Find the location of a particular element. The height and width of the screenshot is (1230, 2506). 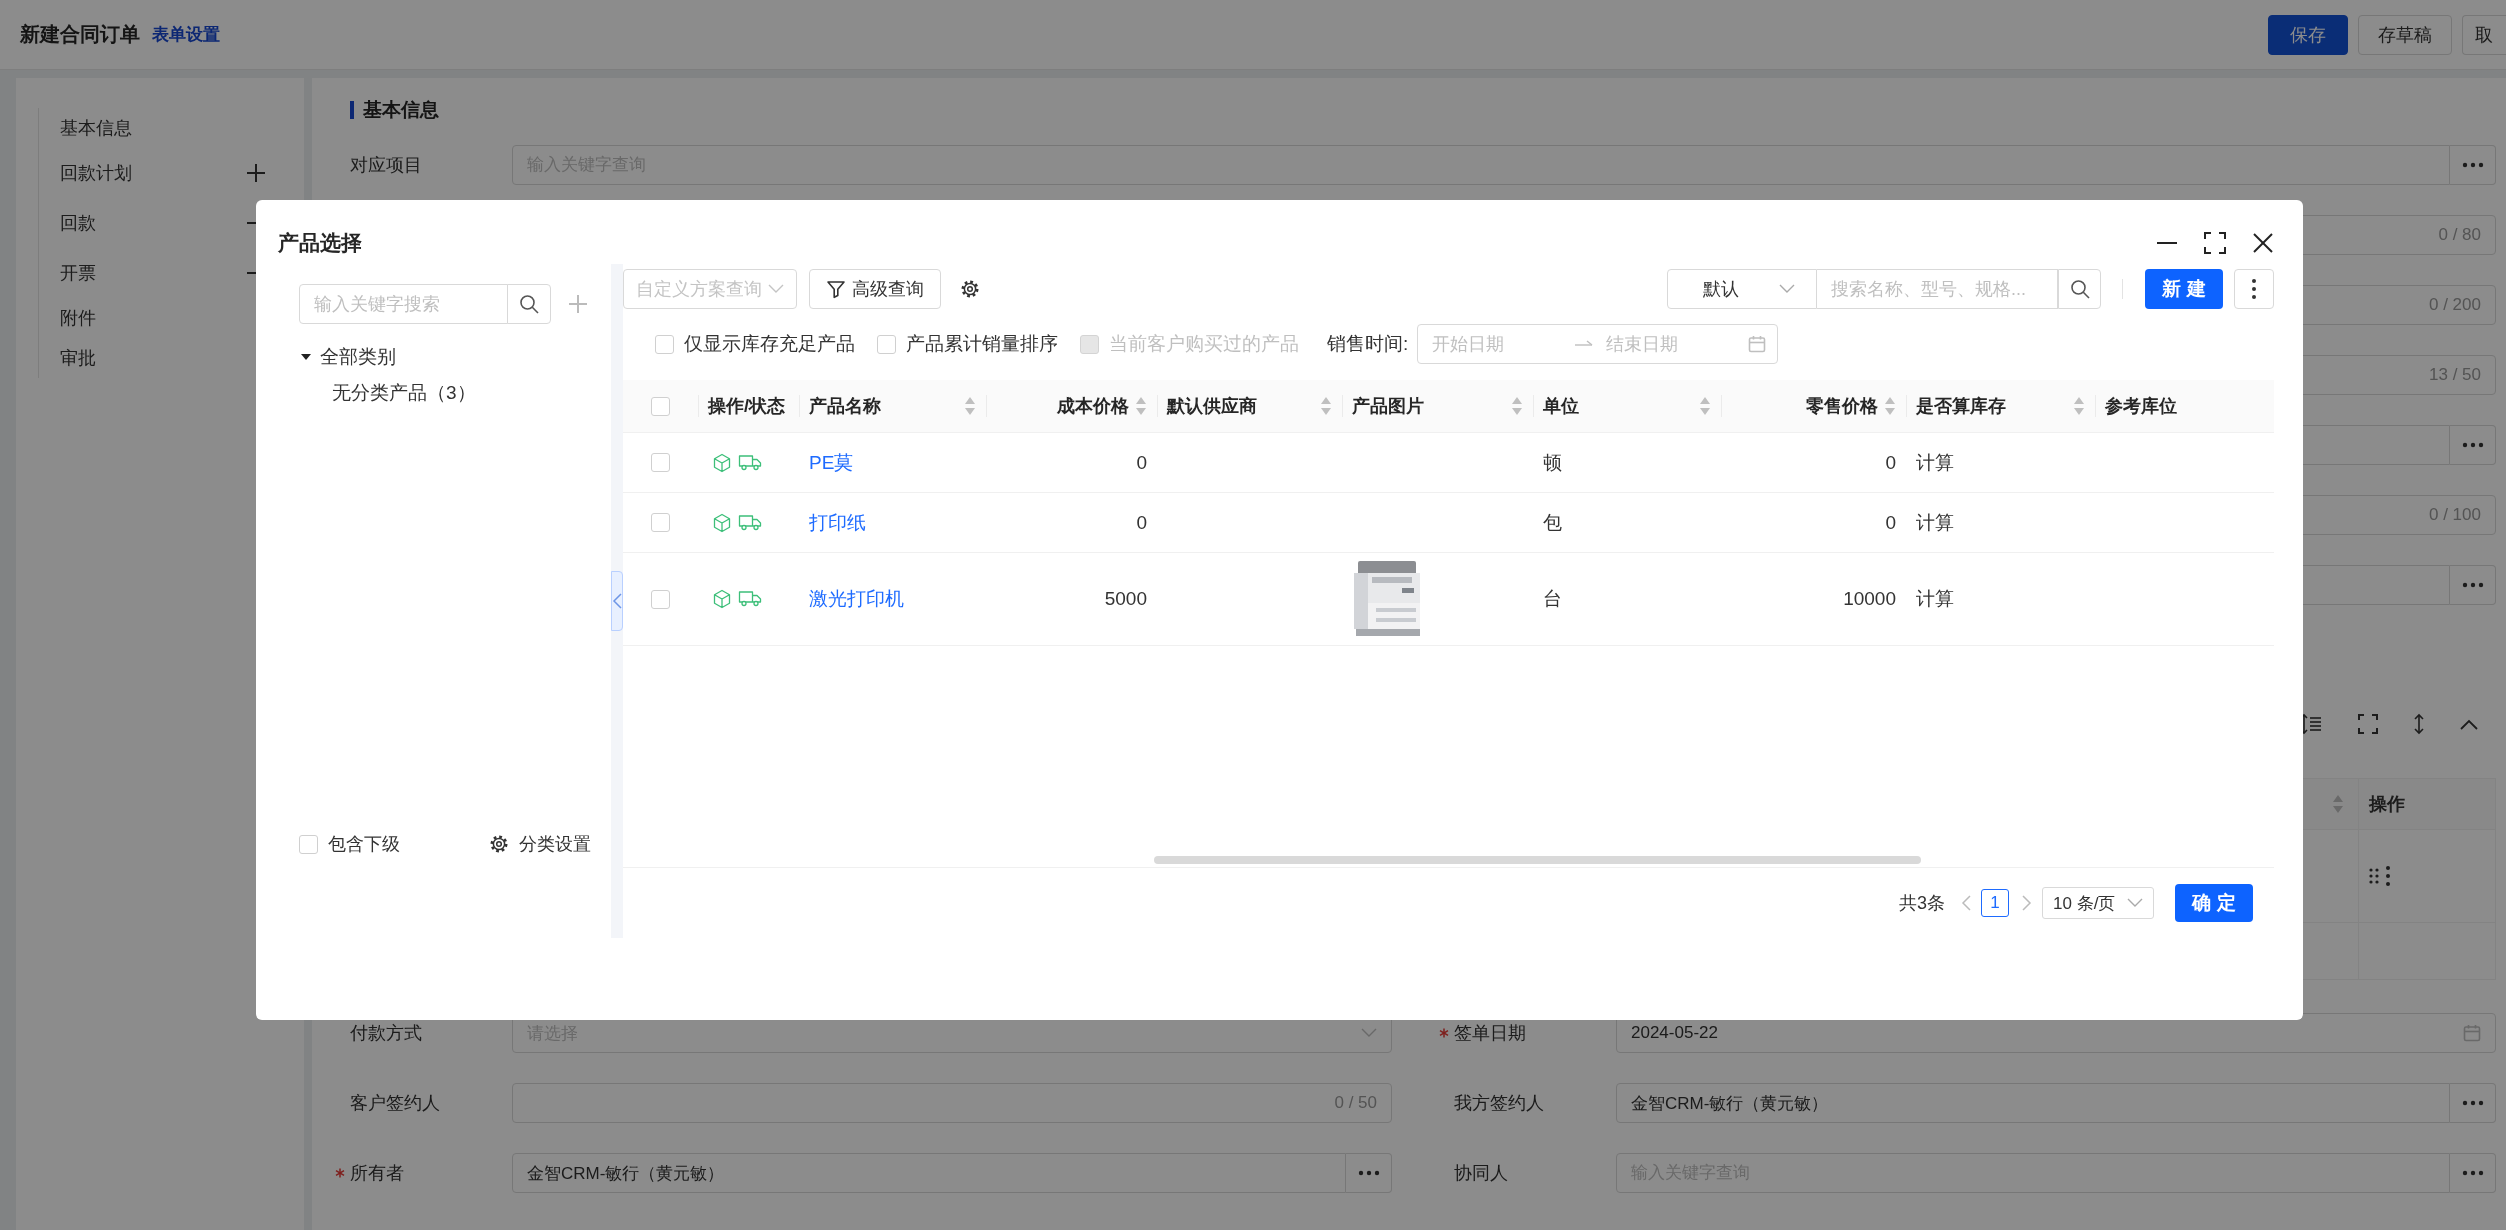

plus-icon is located at coordinates (256, 173).